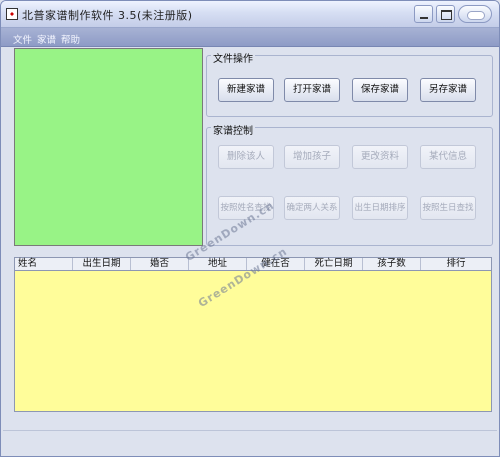 The height and width of the screenshot is (457, 500). What do you see at coordinates (250, 37) in the screenshot?
I see `menu-bar: 文件 家谱 帮助` at bounding box center [250, 37].